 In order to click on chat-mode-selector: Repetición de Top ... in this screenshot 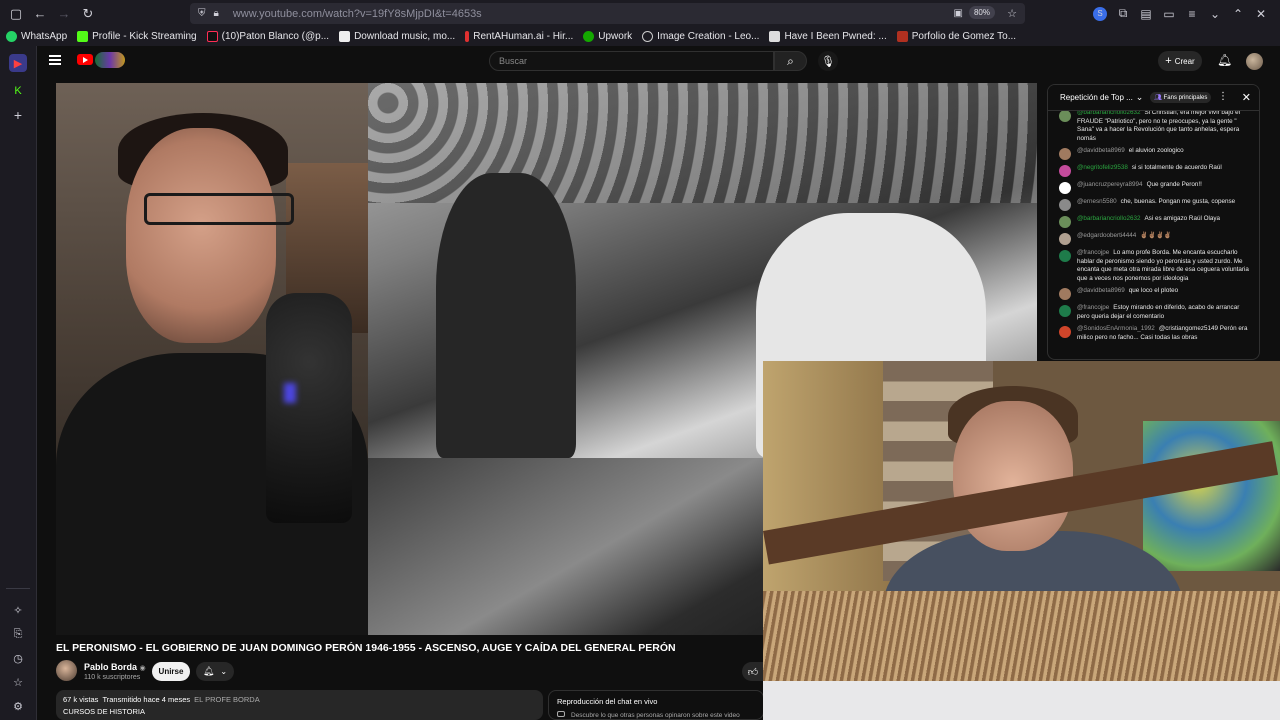, I will do `click(1096, 97)`.